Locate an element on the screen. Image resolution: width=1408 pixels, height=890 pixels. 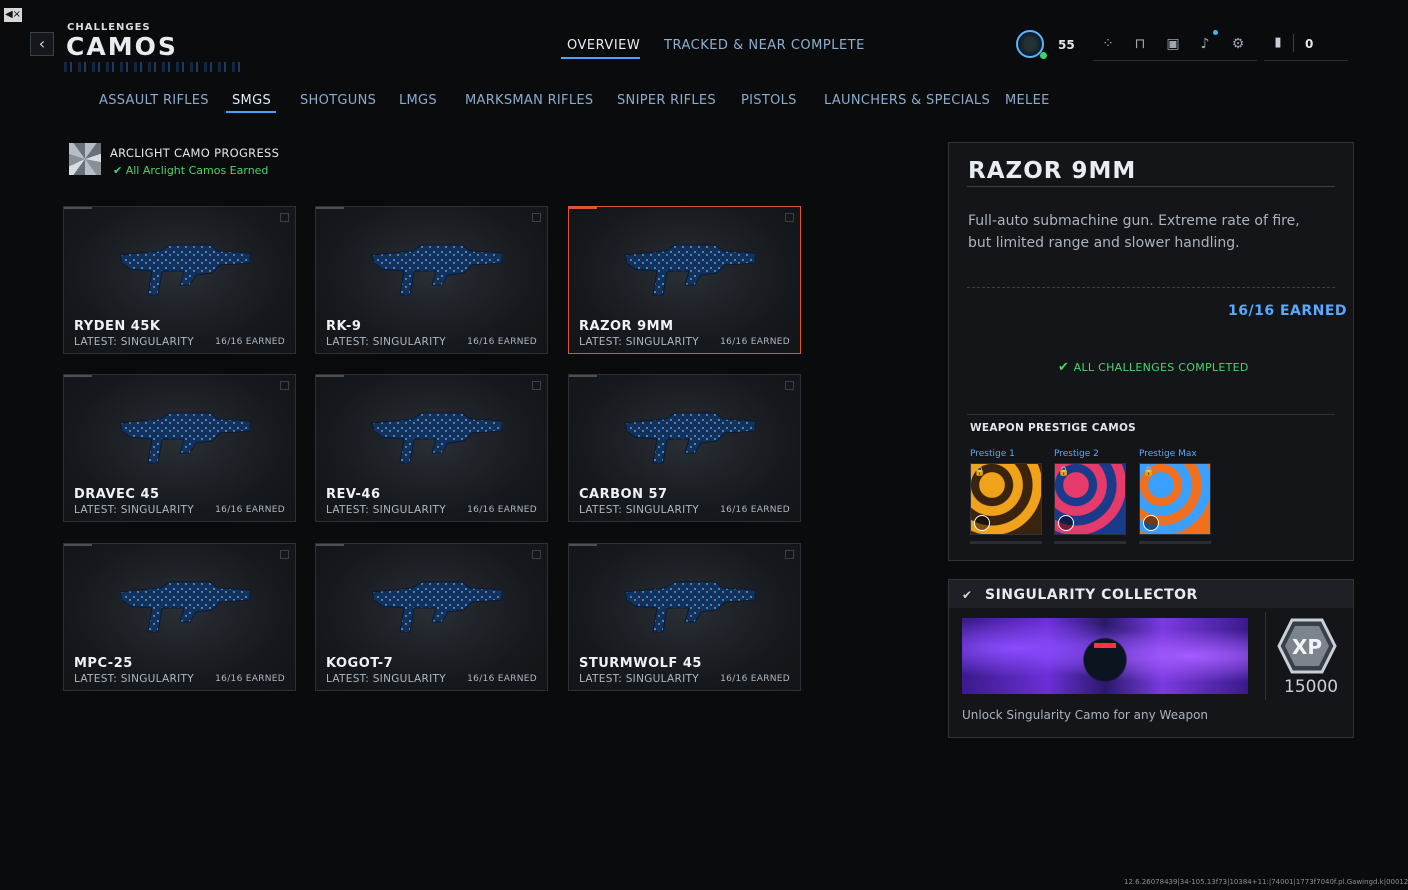
notification-dot is located at coordinates (1215, 32).